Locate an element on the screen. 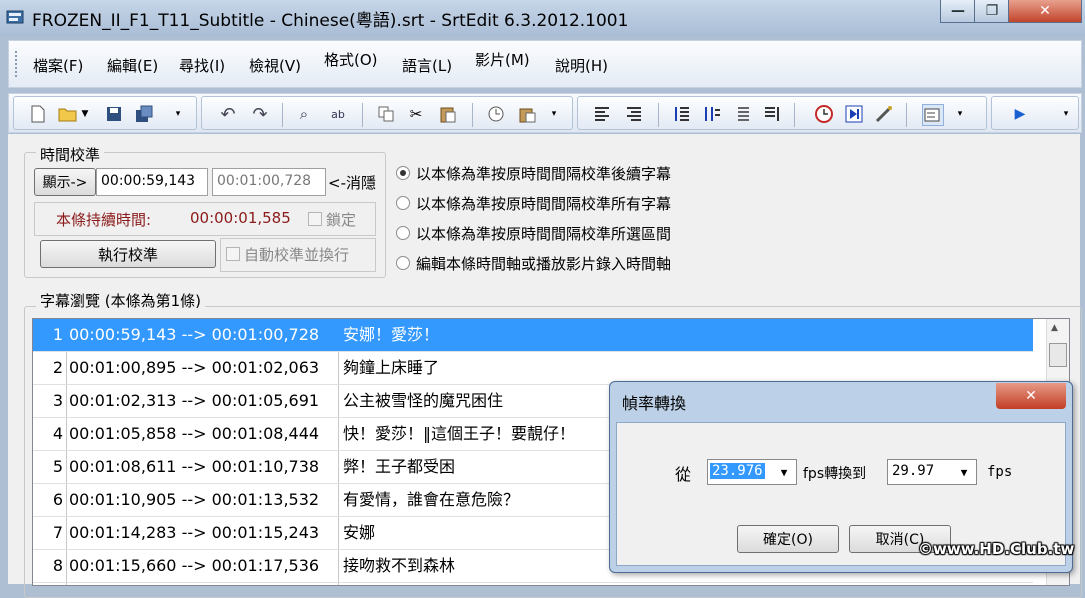 The image size is (1085, 598). row-time: 00:00:59,143 --> 00:01:00,728 is located at coordinates (194, 334).